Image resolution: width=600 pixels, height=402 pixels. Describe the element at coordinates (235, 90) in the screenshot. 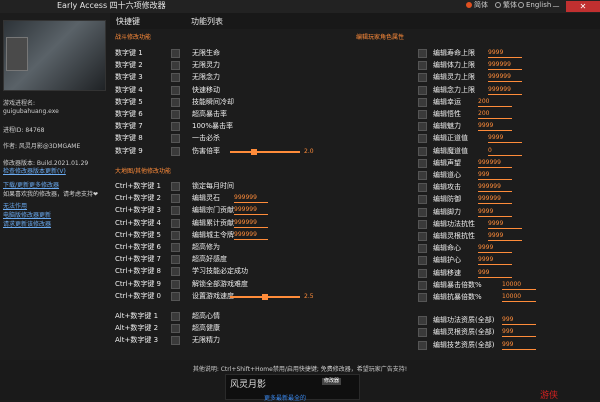

I see `cheat-row: 数字键 4 快速移动` at that location.